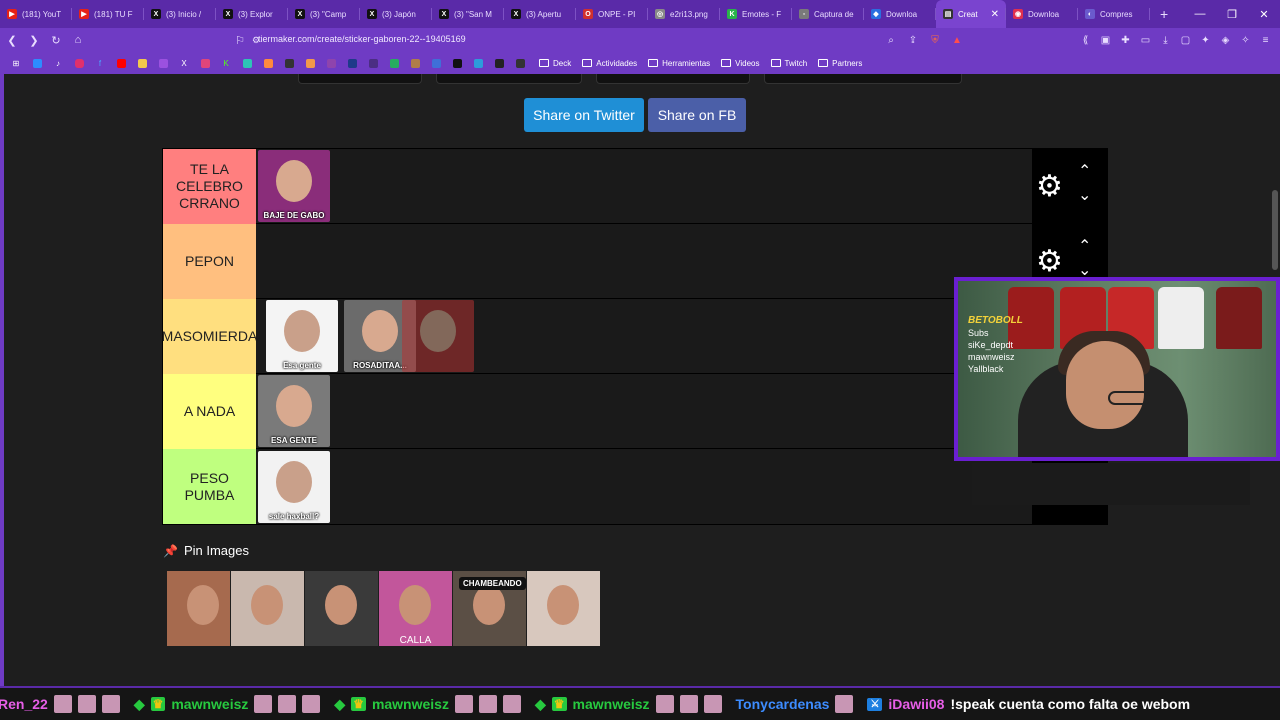 This screenshot has width=1280, height=720. Describe the element at coordinates (180, 14) in the screenshot. I see `browser-tab: X (3) Inicio /` at that location.